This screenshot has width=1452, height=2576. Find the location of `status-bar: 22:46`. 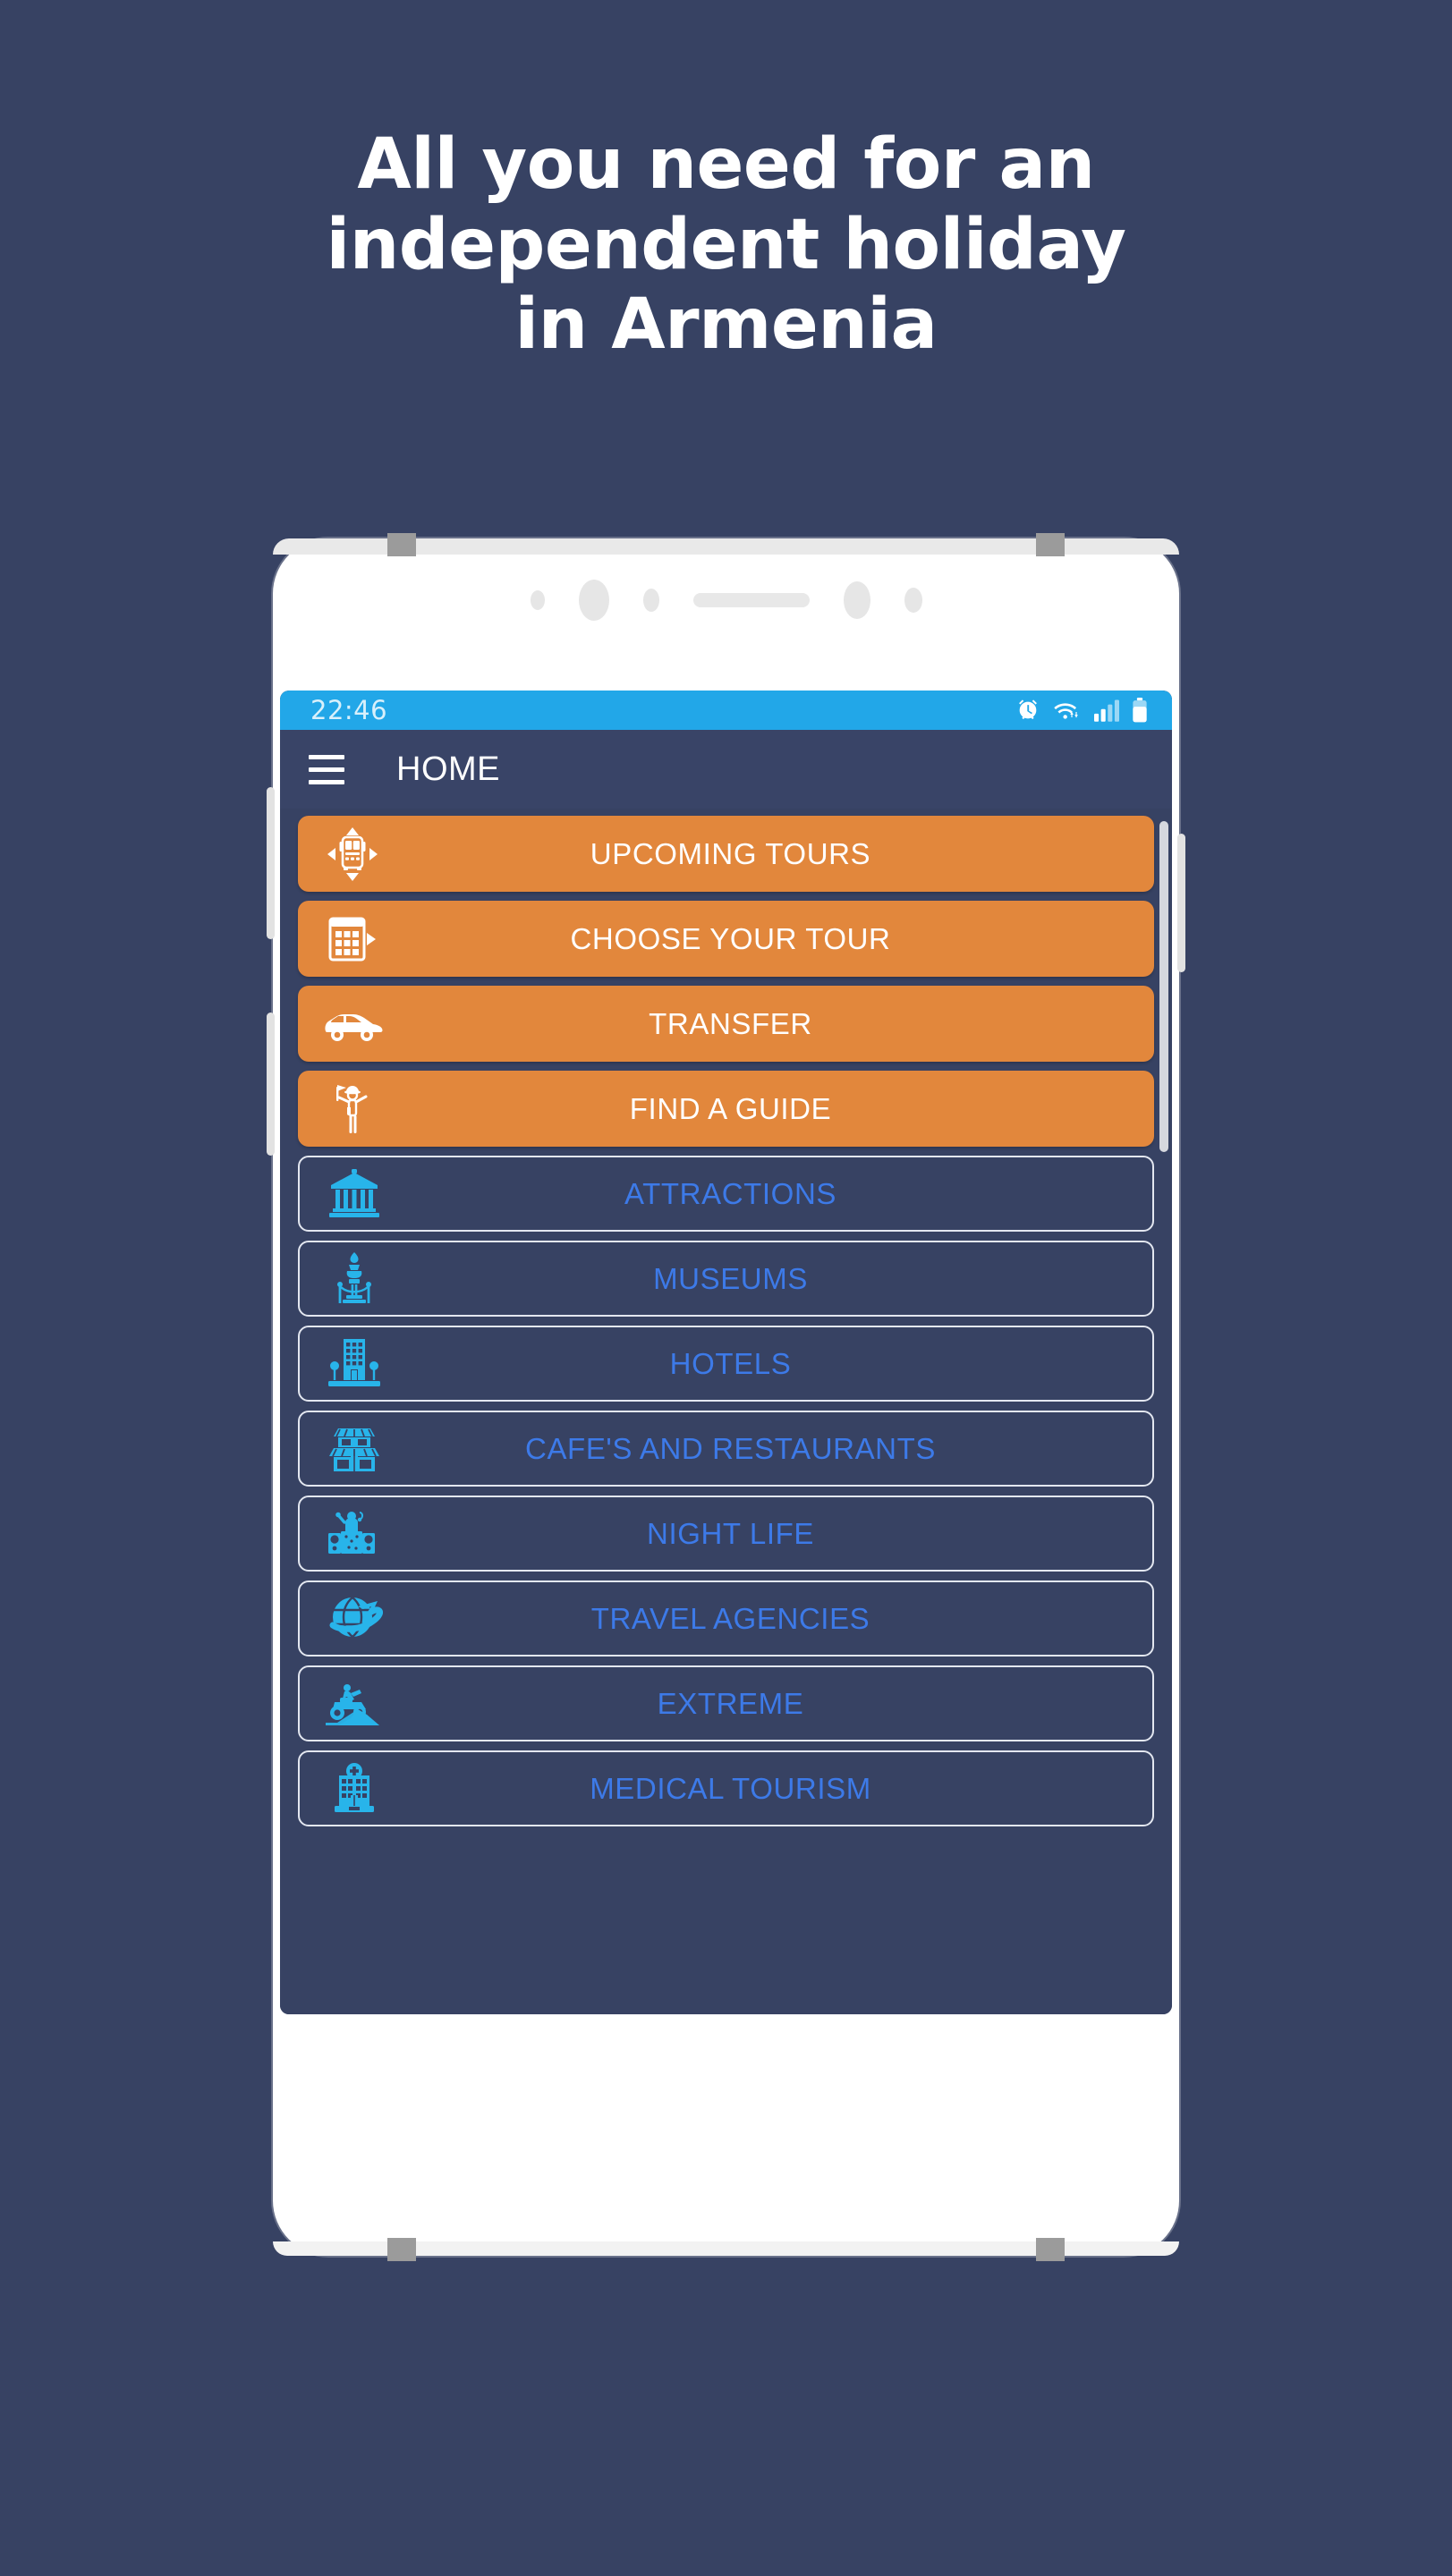

status-bar: 22:46 is located at coordinates (726, 710).